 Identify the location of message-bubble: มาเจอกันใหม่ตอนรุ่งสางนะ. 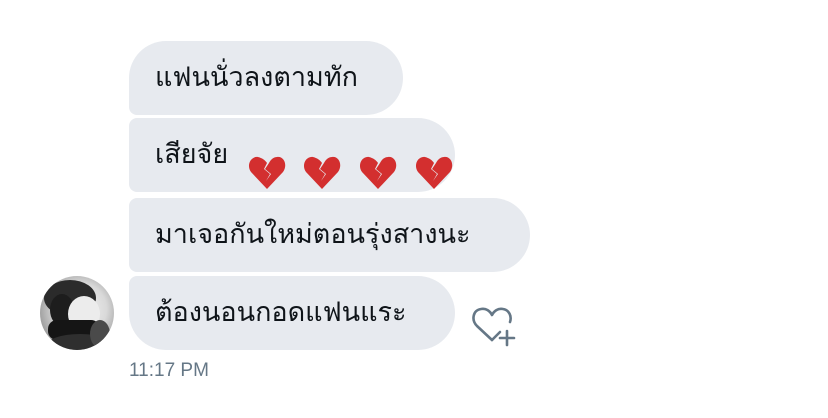
(329, 235).